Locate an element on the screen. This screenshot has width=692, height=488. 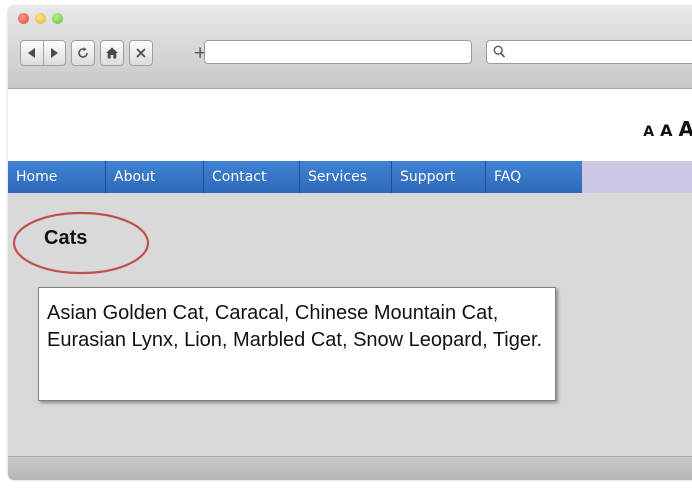
page-header: A A A is located at coordinates (350, 125).